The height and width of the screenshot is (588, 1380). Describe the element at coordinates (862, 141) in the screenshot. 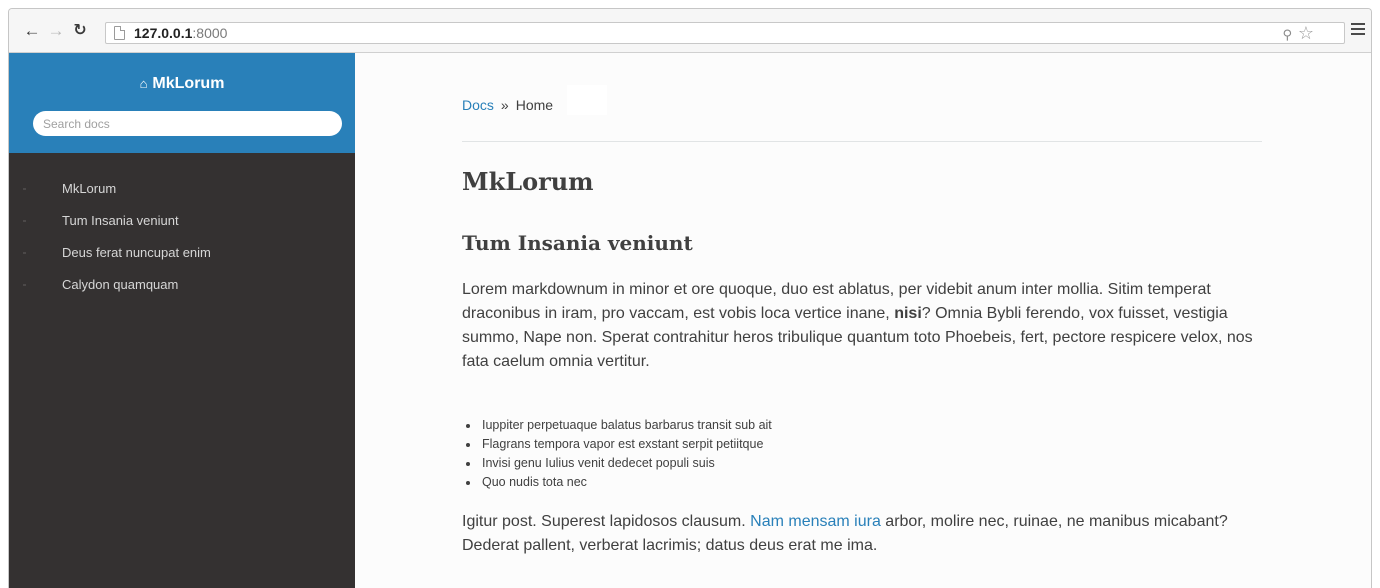

I see `breadcrumb-divider` at that location.